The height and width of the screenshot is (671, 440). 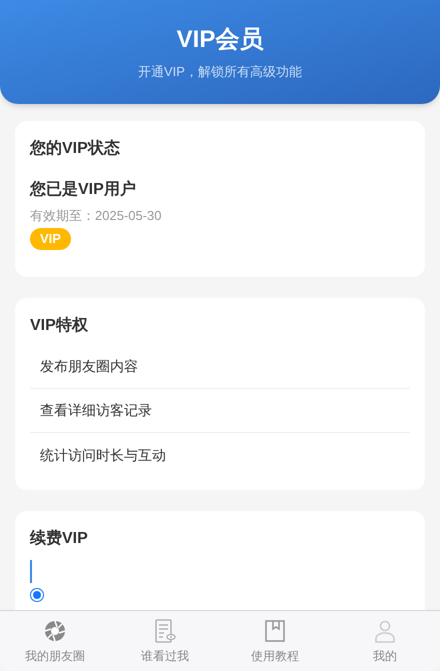 What do you see at coordinates (83, 189) in the screenshot?
I see `vip-status-text: 您已是VIP用户` at bounding box center [83, 189].